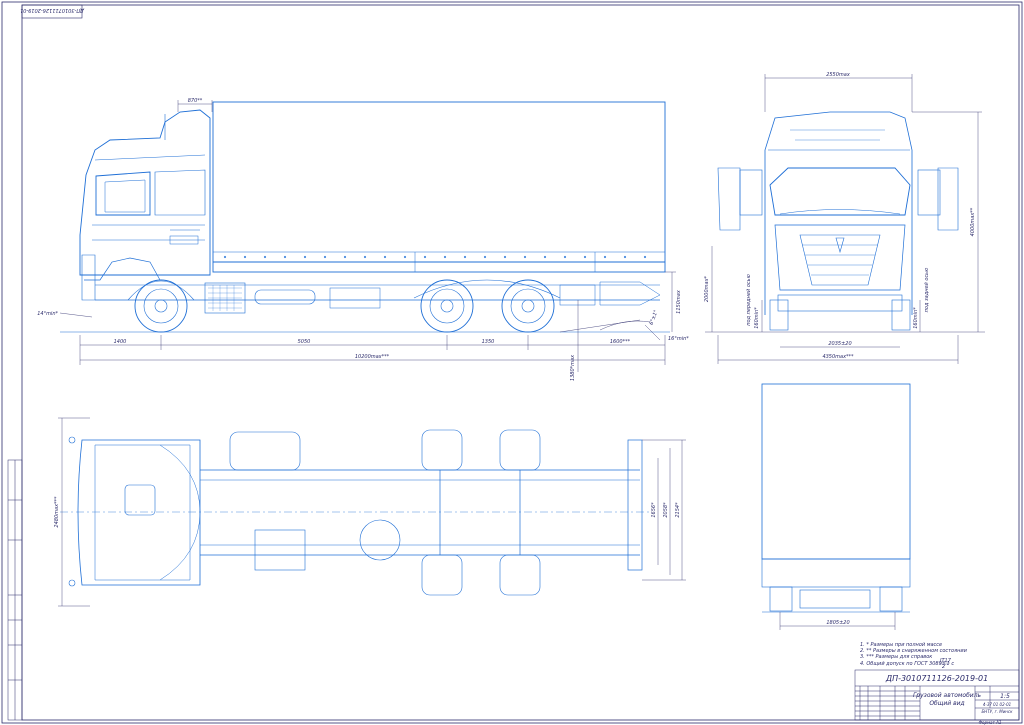  Describe the element at coordinates (15, 590) in the screenshot. I see `left-side-strip` at that location.